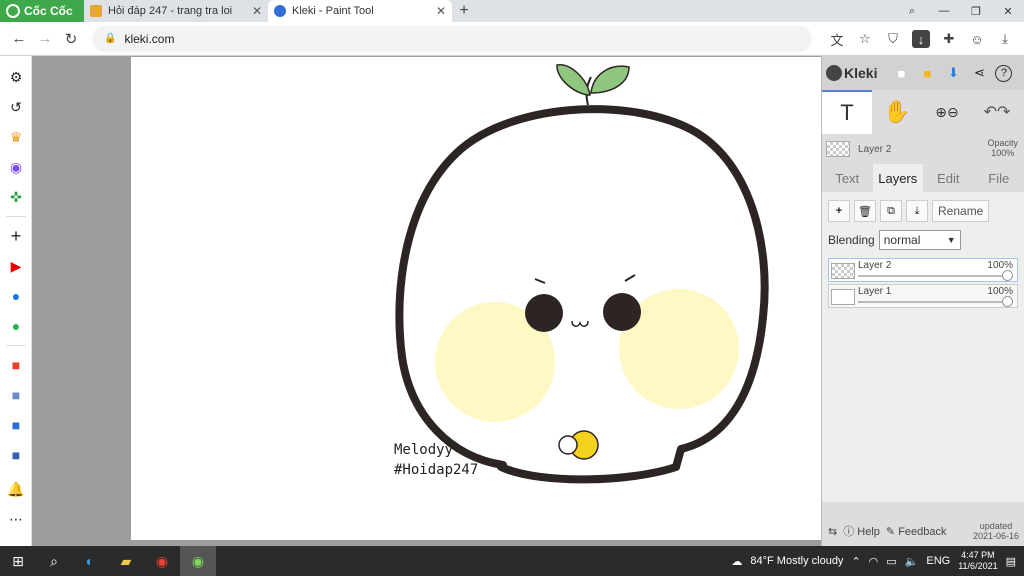  Describe the element at coordinates (897, 112) in the screenshot. I see `hand-tool-icon: ✋` at that location.